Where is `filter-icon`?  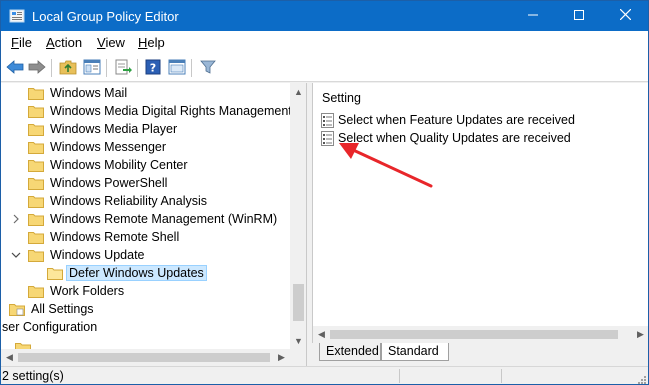
filter-icon is located at coordinates (208, 68).